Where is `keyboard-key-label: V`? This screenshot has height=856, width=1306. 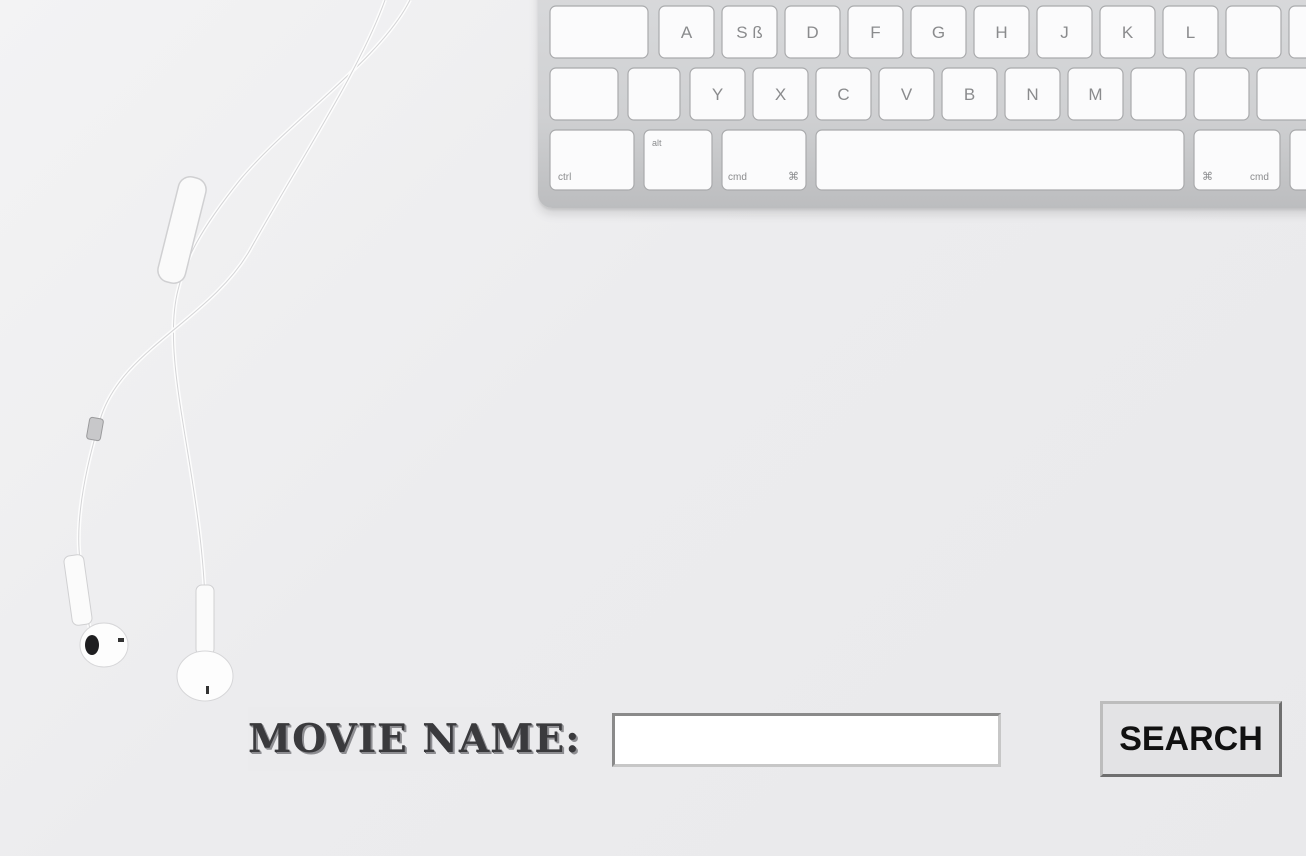
keyboard-key-label: V is located at coordinates (907, 94).